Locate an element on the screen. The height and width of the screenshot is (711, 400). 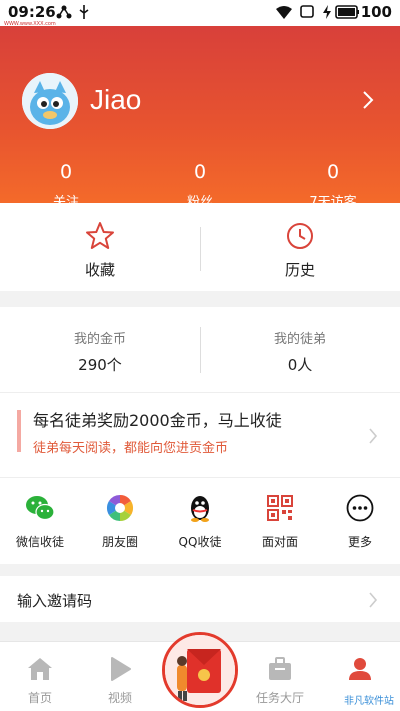
tab-home: 首页 is located at coordinates (40, 676).